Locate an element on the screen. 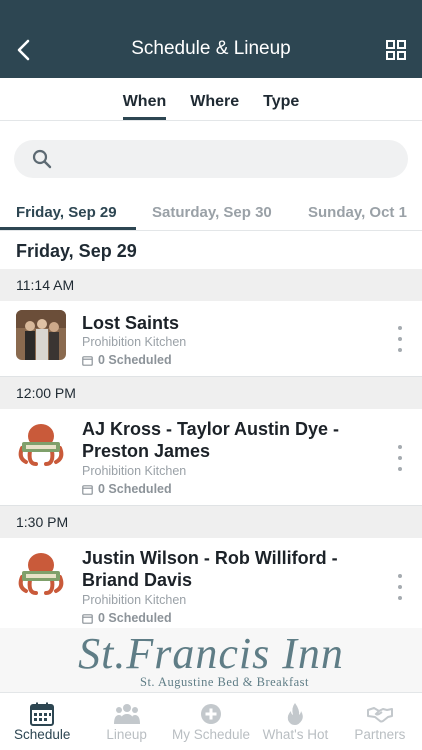  app-header: Schedule & Lineup is located at coordinates (211, 39).